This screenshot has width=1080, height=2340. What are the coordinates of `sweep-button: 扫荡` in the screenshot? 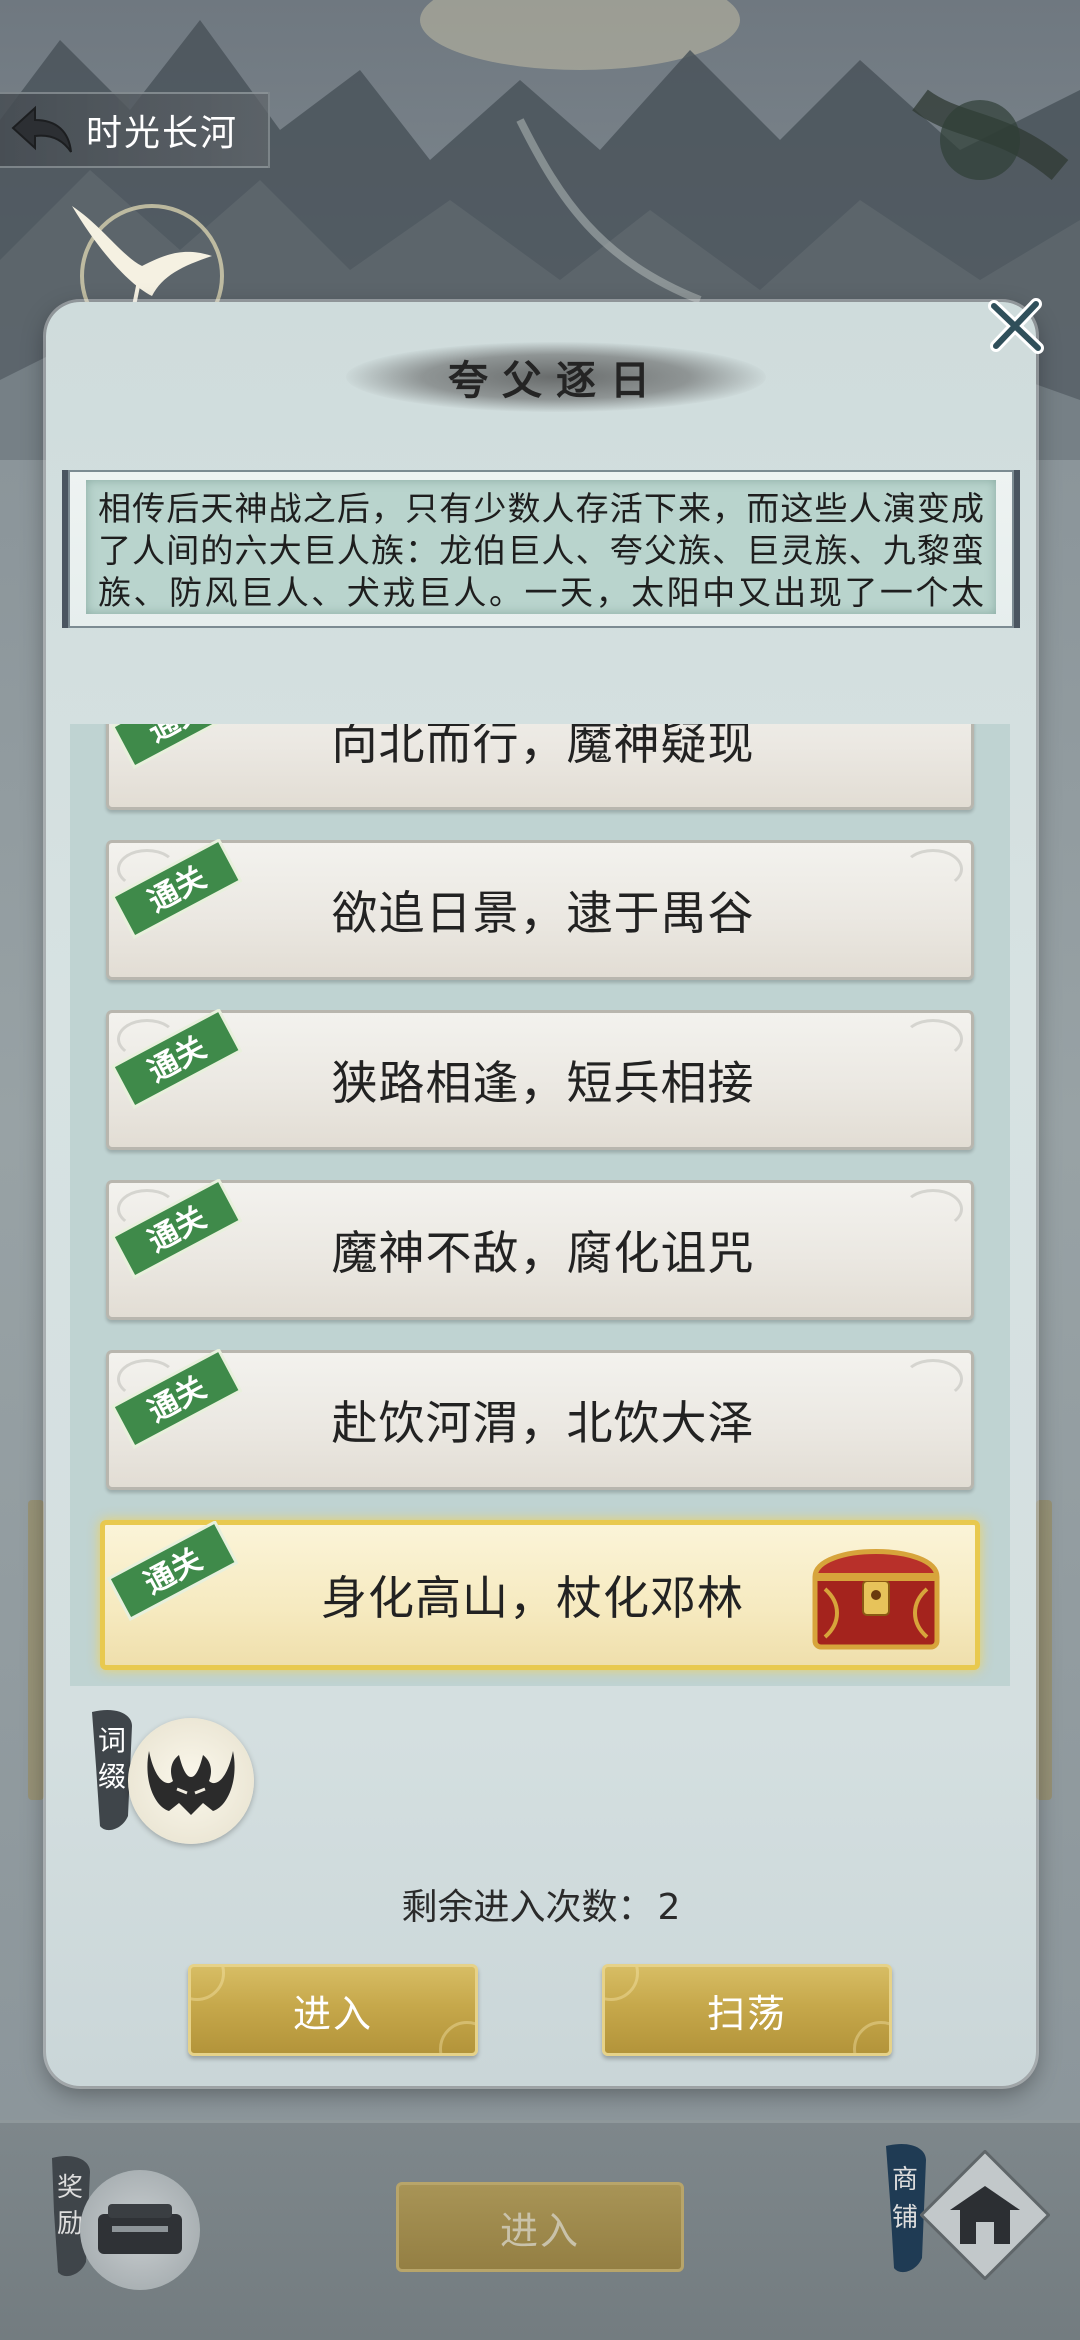 It's located at (747, 2010).